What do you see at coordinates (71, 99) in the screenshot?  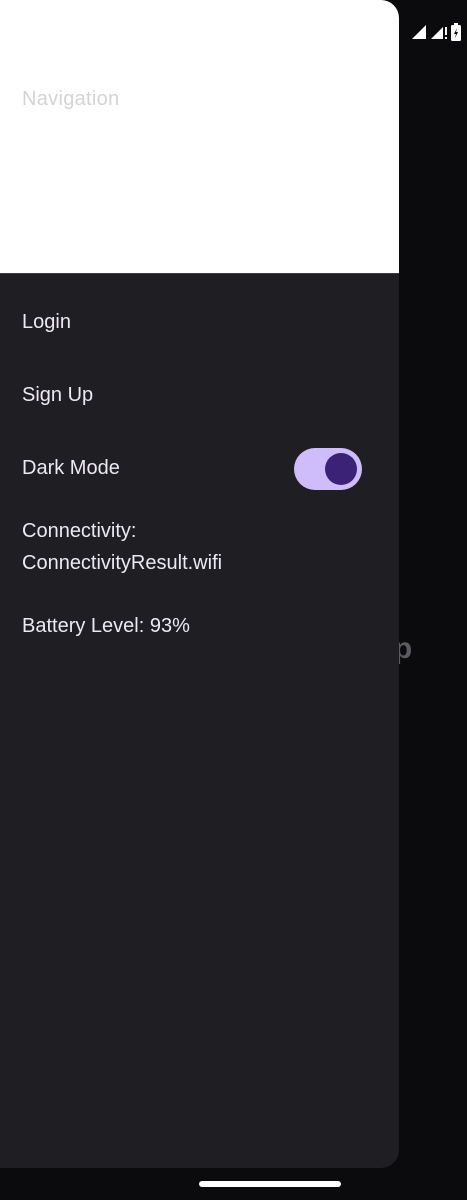 I see `drawer-header-title: Navigation` at bounding box center [71, 99].